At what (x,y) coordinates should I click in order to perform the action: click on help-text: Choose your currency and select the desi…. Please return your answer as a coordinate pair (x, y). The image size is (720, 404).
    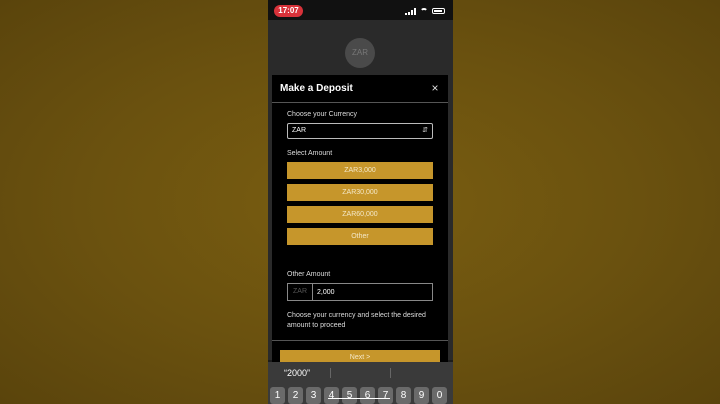
    Looking at the image, I should click on (356, 320).